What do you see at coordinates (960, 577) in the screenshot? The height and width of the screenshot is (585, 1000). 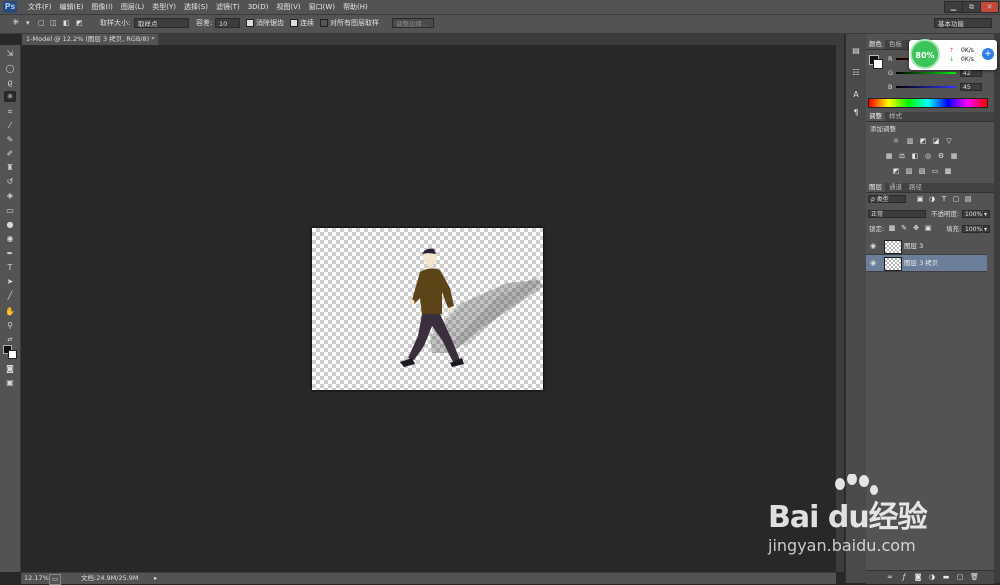 I see `new-layer-icon: ▢` at bounding box center [960, 577].